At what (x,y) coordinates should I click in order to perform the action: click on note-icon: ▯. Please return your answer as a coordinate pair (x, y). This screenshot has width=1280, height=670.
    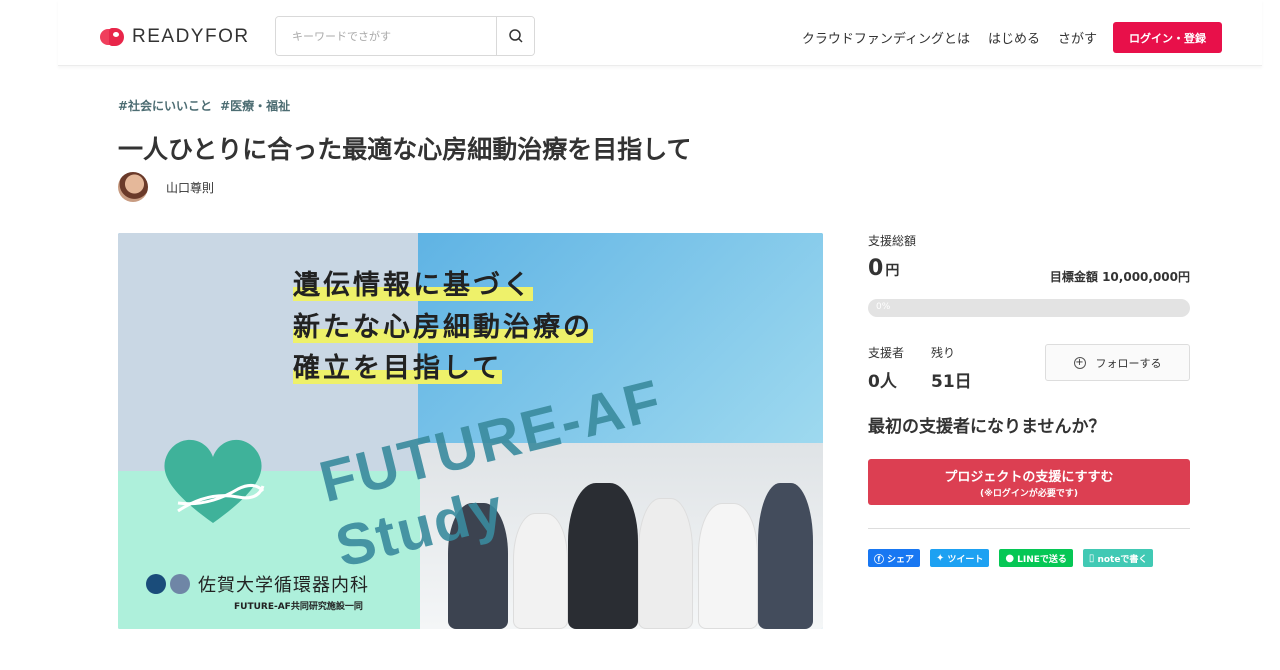
    Looking at the image, I should click on (1091, 558).